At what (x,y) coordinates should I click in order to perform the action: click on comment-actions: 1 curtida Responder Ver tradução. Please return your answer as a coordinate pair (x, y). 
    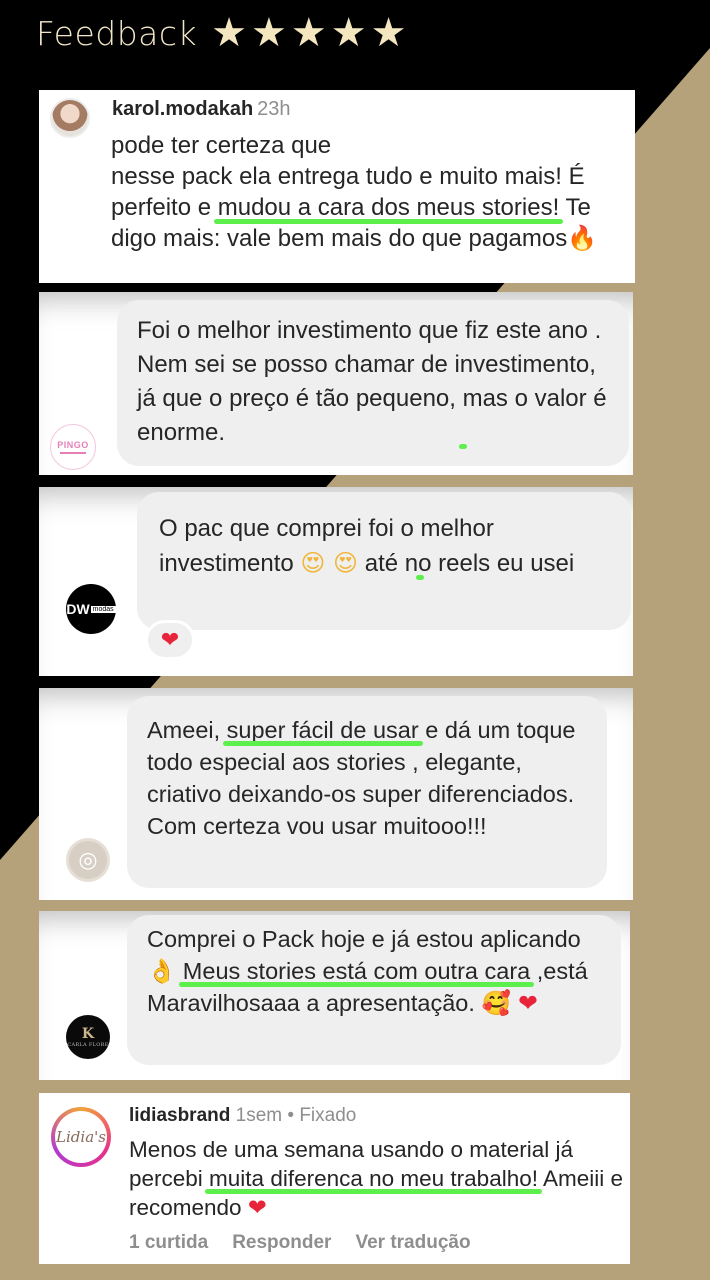
    Looking at the image, I should click on (300, 1243).